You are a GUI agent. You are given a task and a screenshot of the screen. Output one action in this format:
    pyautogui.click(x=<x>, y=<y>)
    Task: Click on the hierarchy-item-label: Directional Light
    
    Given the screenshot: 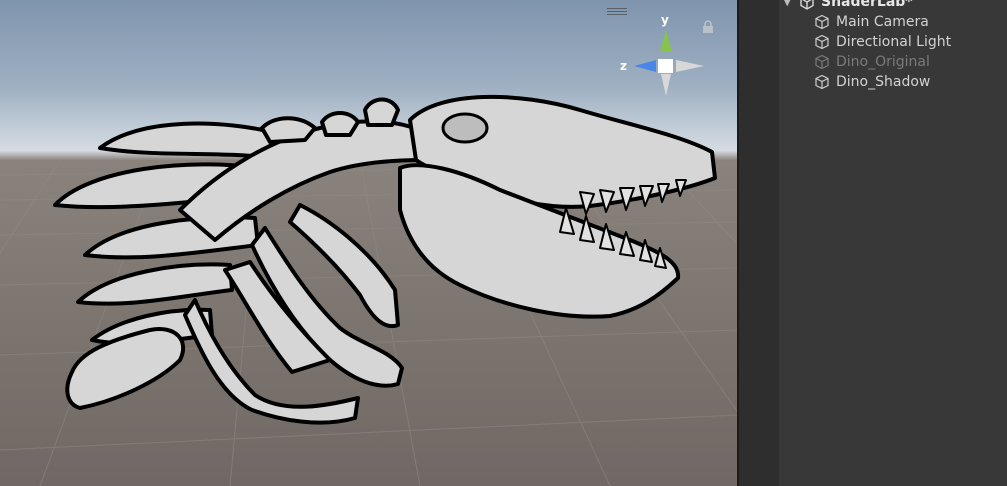 What is the action you would take?
    pyautogui.click(x=894, y=42)
    